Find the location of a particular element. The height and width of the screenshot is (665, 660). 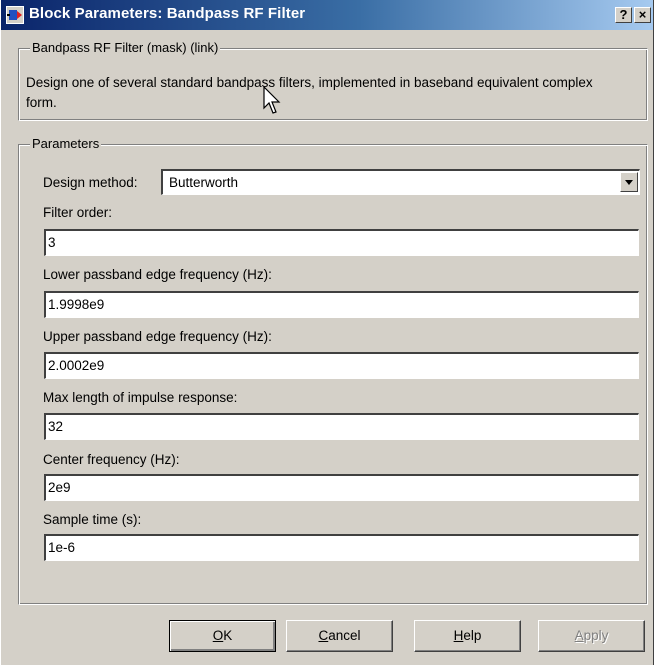

title-bar: Block Parameters: Bandpass RF Filter ? × is located at coordinates (327, 15).